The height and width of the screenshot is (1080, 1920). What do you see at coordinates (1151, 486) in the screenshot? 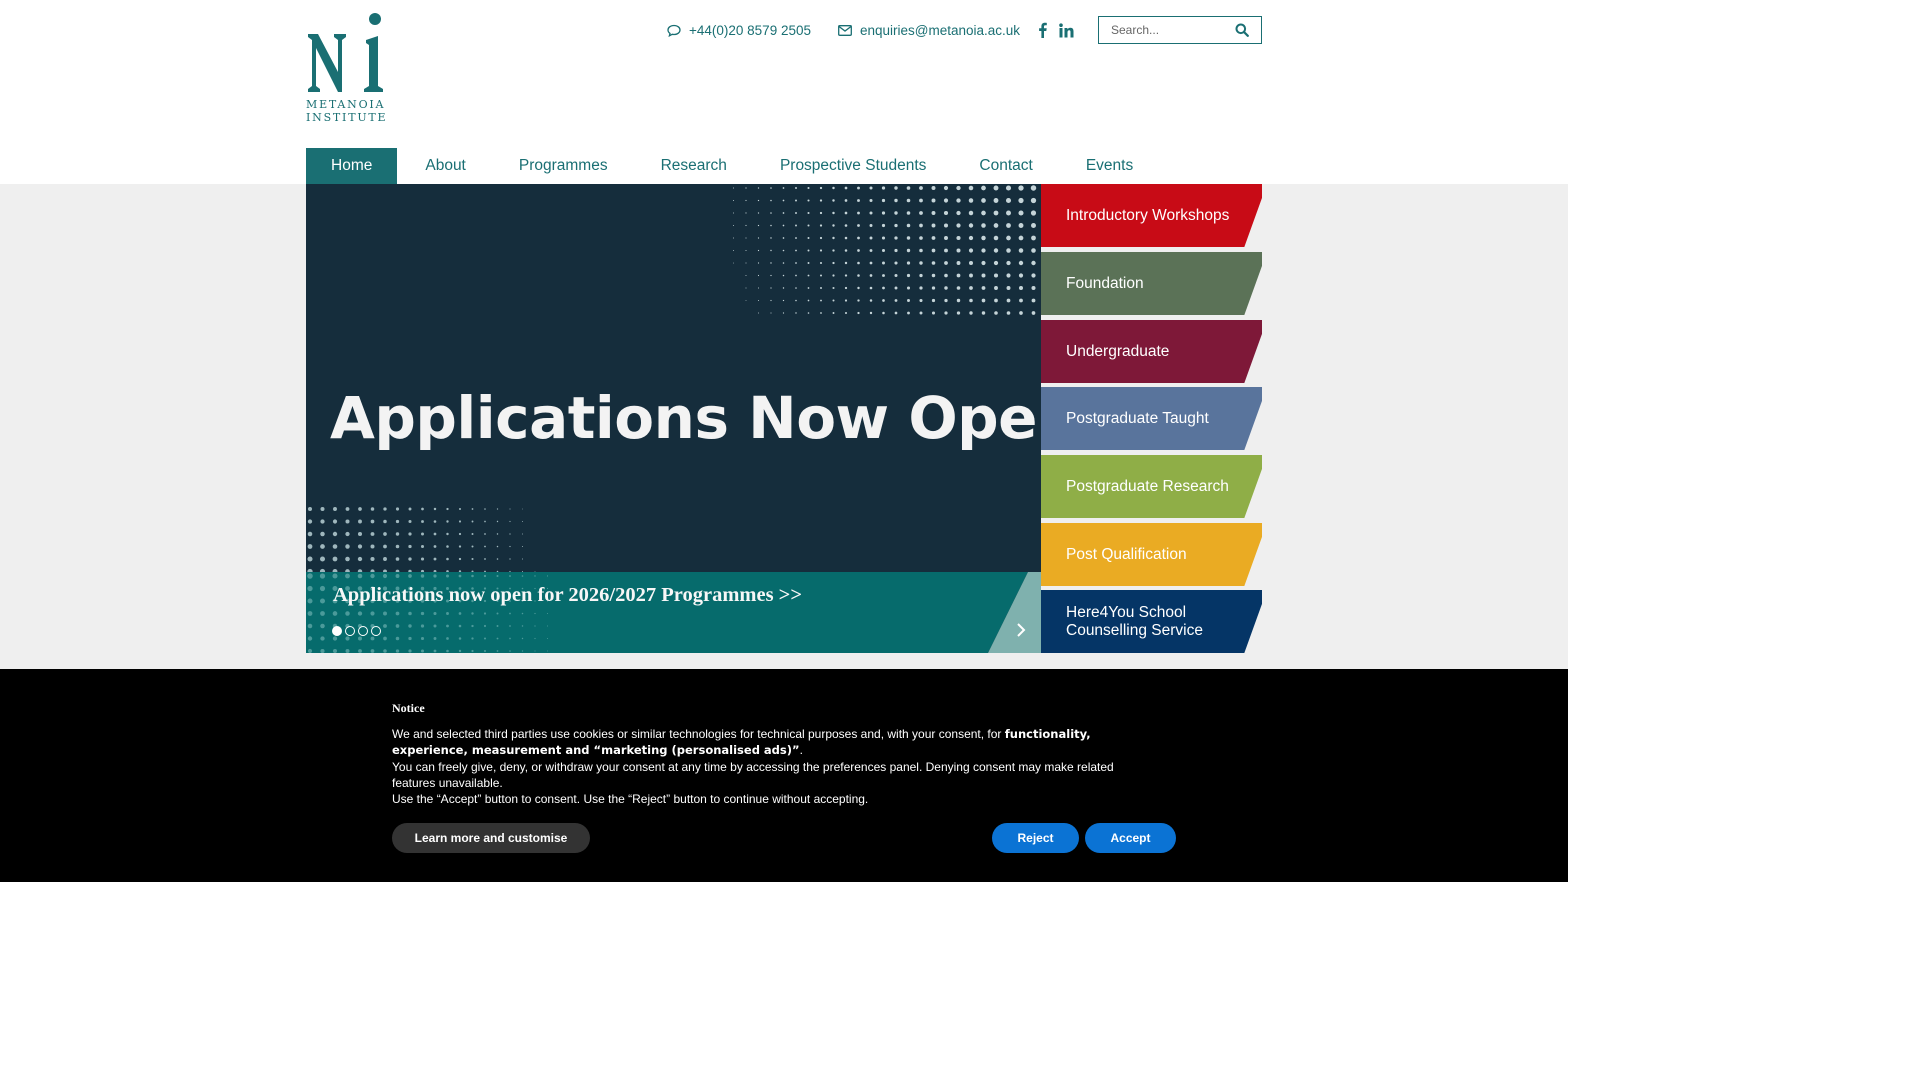
I see `category-postgraduate-research: Postgraduate Research` at bounding box center [1151, 486].